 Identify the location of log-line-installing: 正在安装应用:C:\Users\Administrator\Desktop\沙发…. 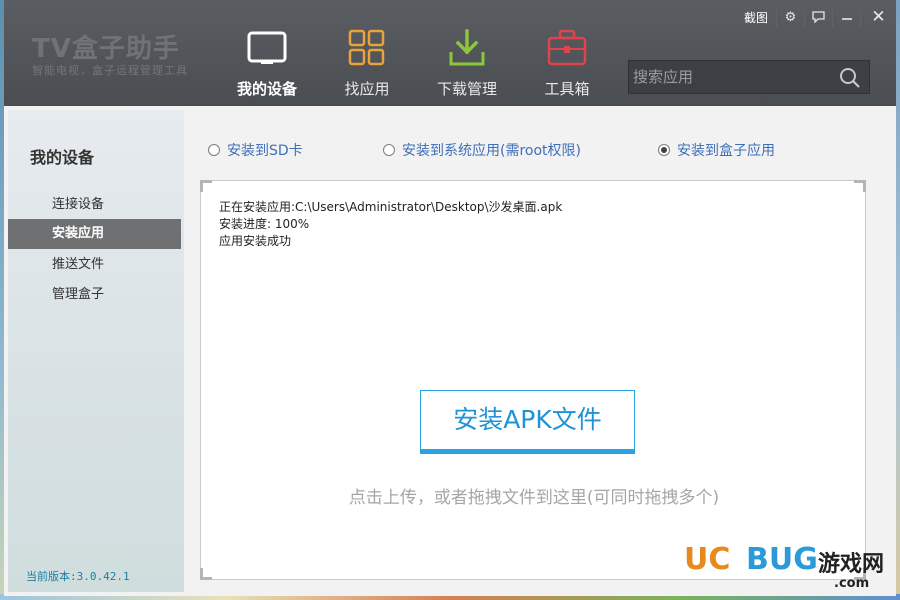
(391, 207).